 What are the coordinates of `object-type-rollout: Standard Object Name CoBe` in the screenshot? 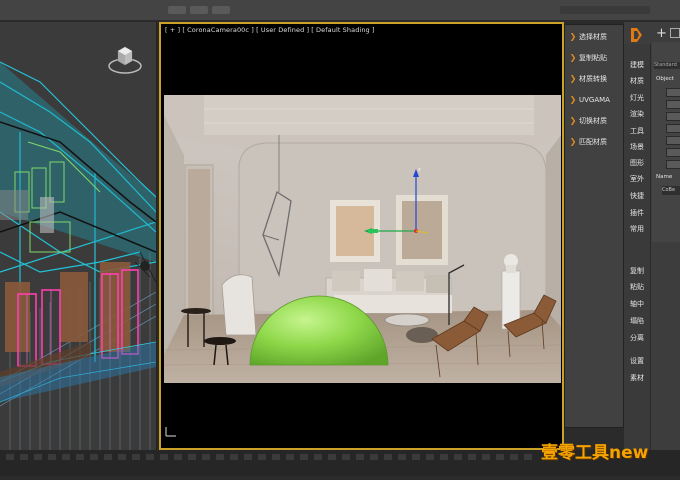 It's located at (666, 142).